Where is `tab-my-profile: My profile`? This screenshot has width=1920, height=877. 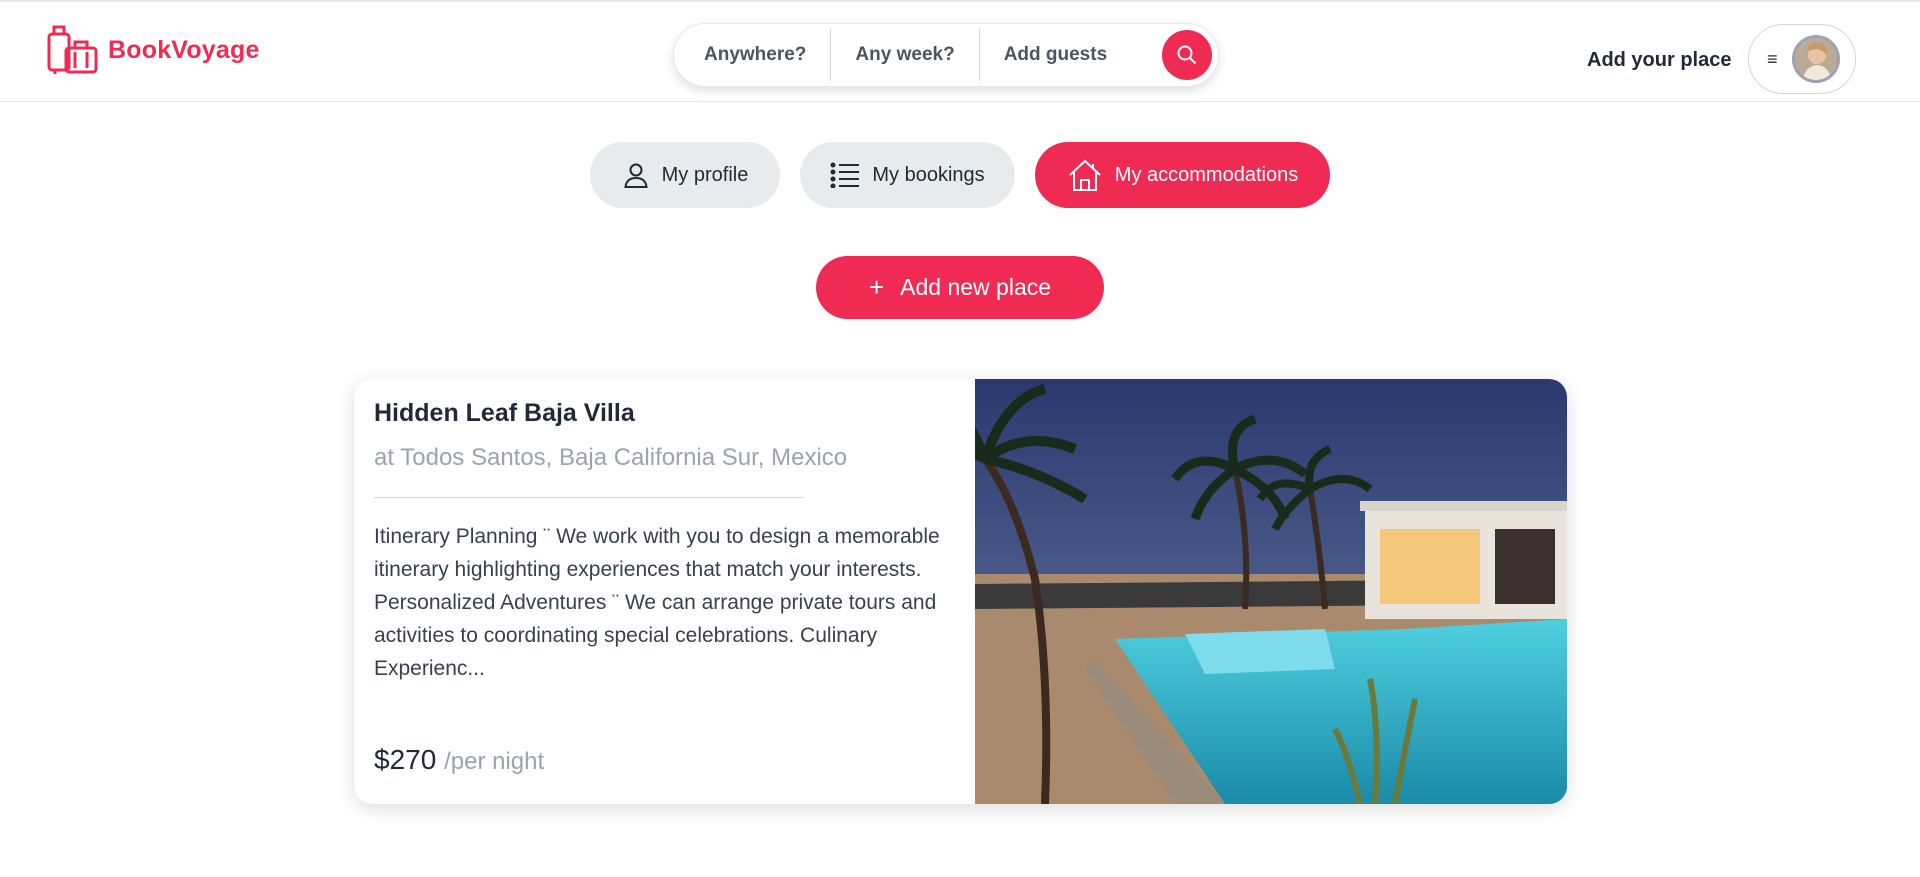 tab-my-profile: My profile is located at coordinates (685, 175).